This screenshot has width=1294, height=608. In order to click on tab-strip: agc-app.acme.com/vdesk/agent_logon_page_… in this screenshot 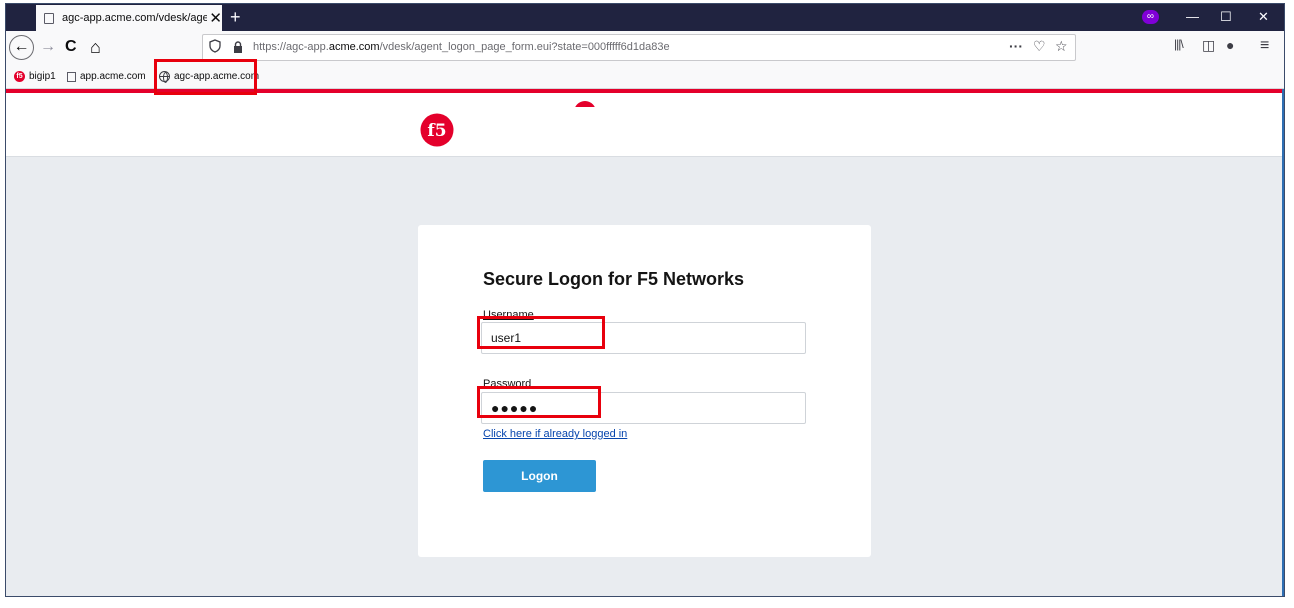, I will do `click(645, 17)`.